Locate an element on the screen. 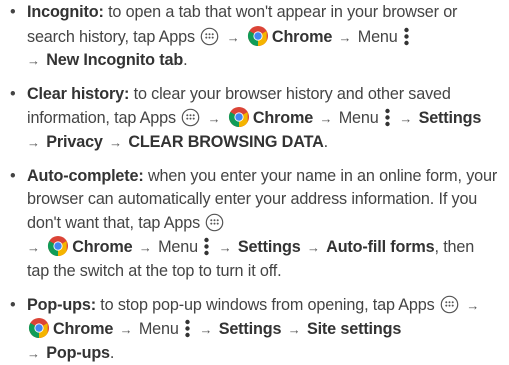  step-label: Privacy is located at coordinates (74, 141).